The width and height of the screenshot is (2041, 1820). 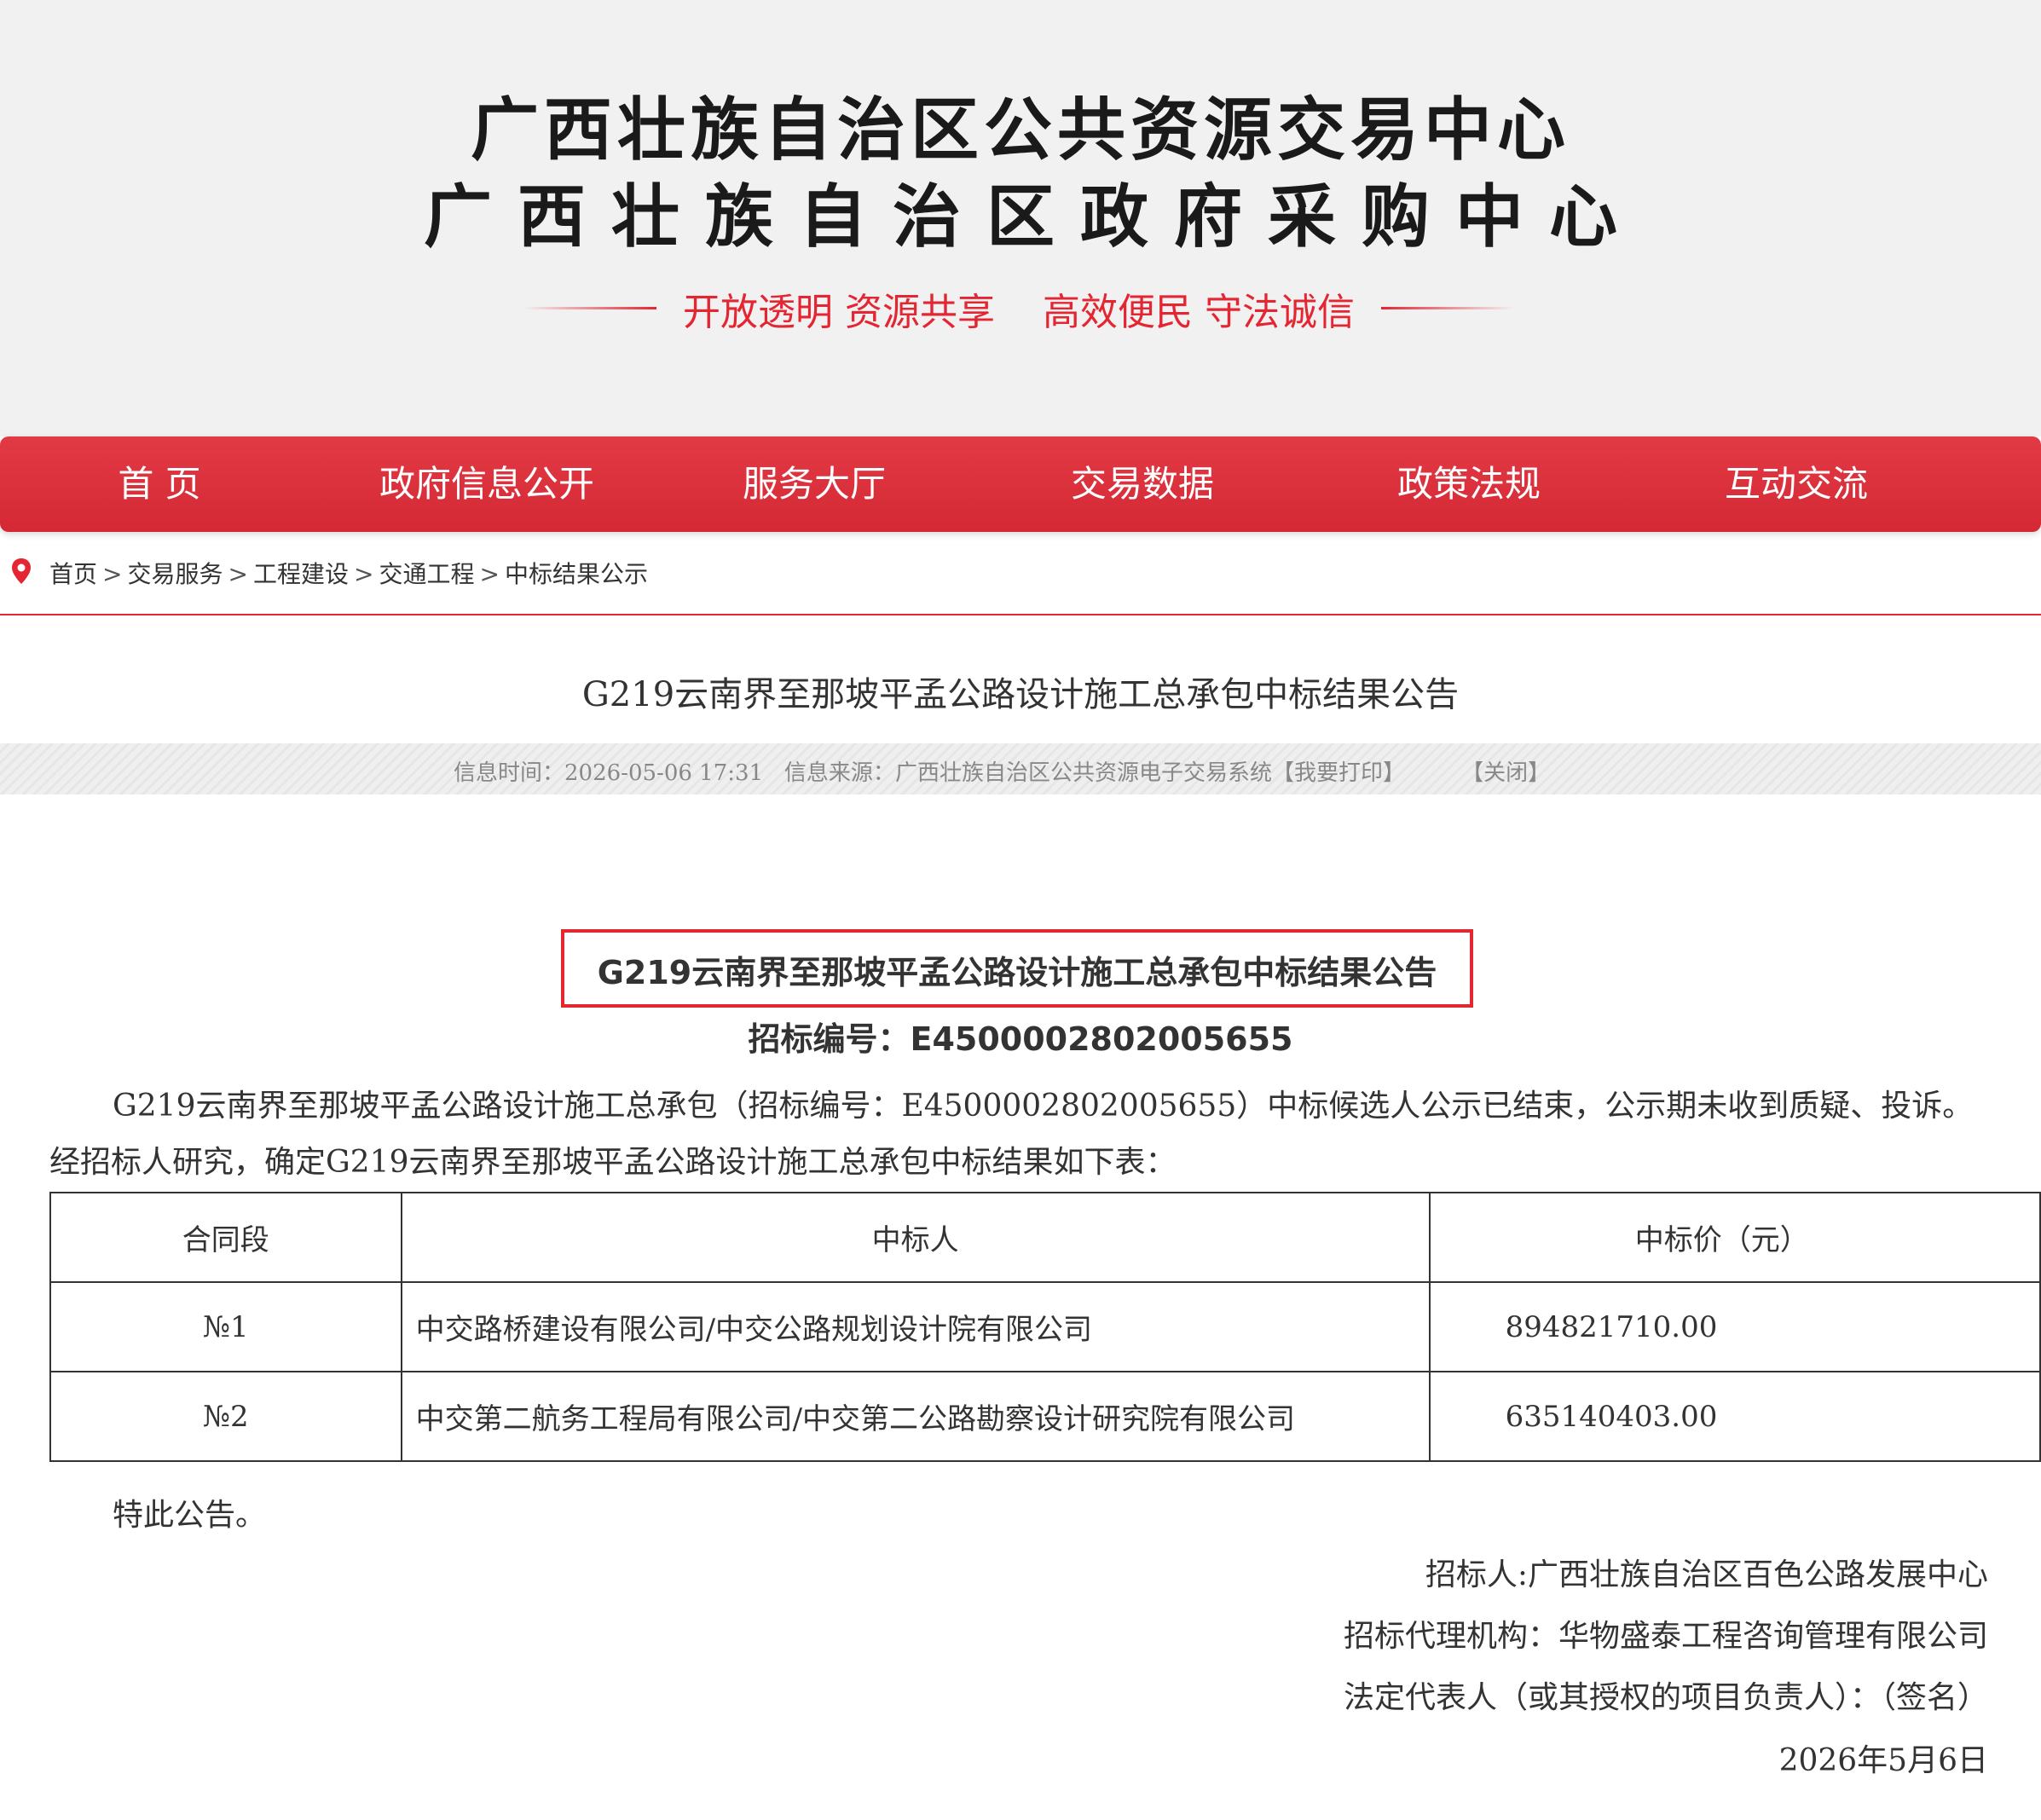 I want to click on nav-item-policy: 政策法规, so click(x=1469, y=484).